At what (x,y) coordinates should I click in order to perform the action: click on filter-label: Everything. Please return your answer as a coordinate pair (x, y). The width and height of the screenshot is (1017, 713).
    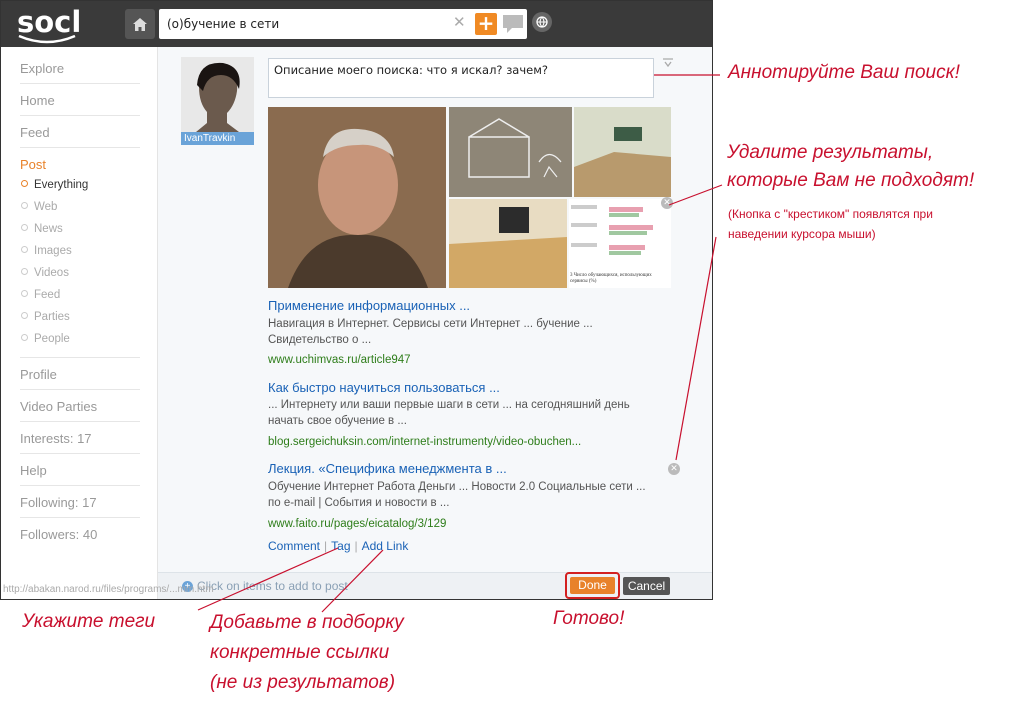
    Looking at the image, I should click on (61, 185).